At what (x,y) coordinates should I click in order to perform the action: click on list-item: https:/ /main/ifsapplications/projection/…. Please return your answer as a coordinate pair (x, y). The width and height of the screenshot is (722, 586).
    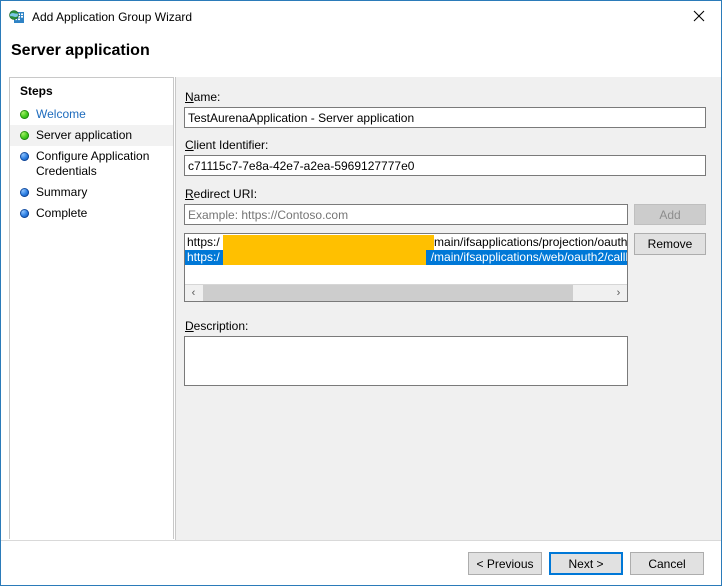
    Looking at the image, I should click on (406, 242).